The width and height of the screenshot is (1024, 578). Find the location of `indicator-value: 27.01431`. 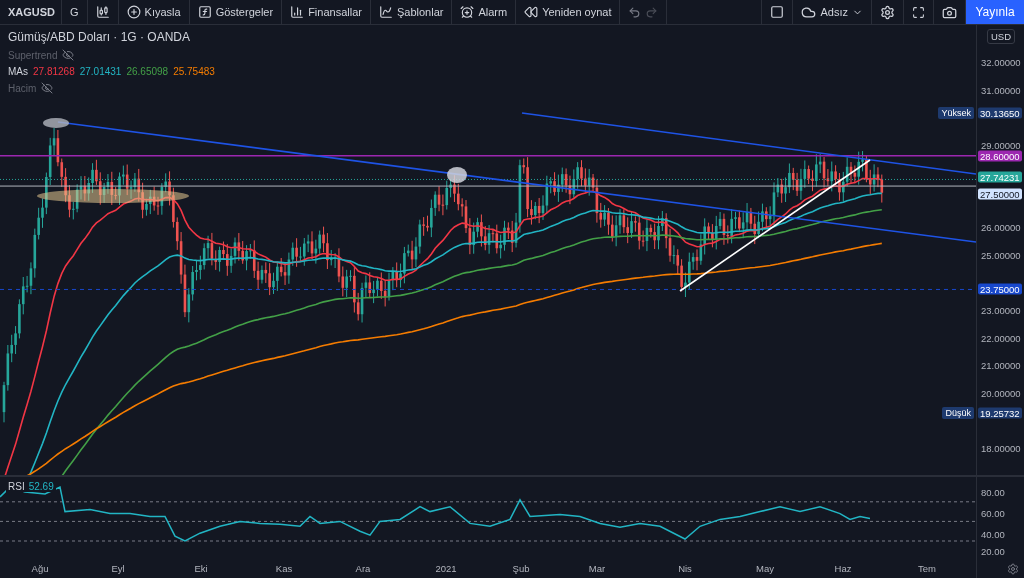

indicator-value: 27.01431 is located at coordinates (100, 71).